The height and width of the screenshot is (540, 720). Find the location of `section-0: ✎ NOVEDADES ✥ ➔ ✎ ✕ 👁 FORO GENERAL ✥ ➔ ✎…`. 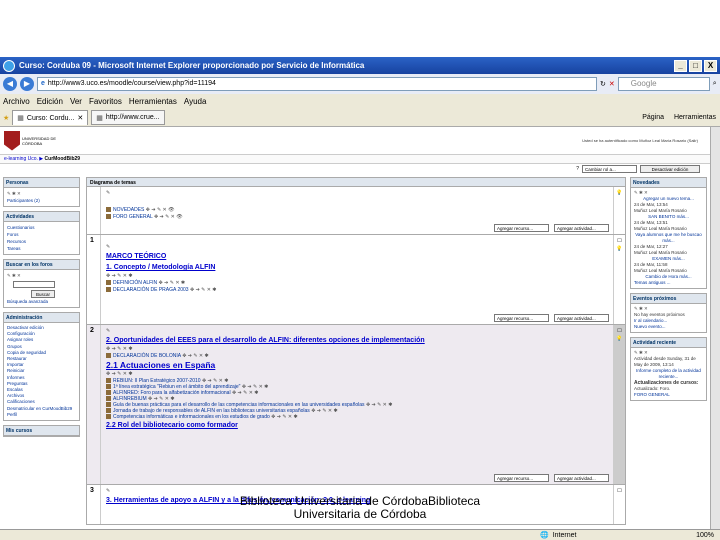

section-0: ✎ NOVEDADES ✥ ➔ ✎ ✕ 👁 FORO GENERAL ✥ ➔ ✎… is located at coordinates (356, 211).